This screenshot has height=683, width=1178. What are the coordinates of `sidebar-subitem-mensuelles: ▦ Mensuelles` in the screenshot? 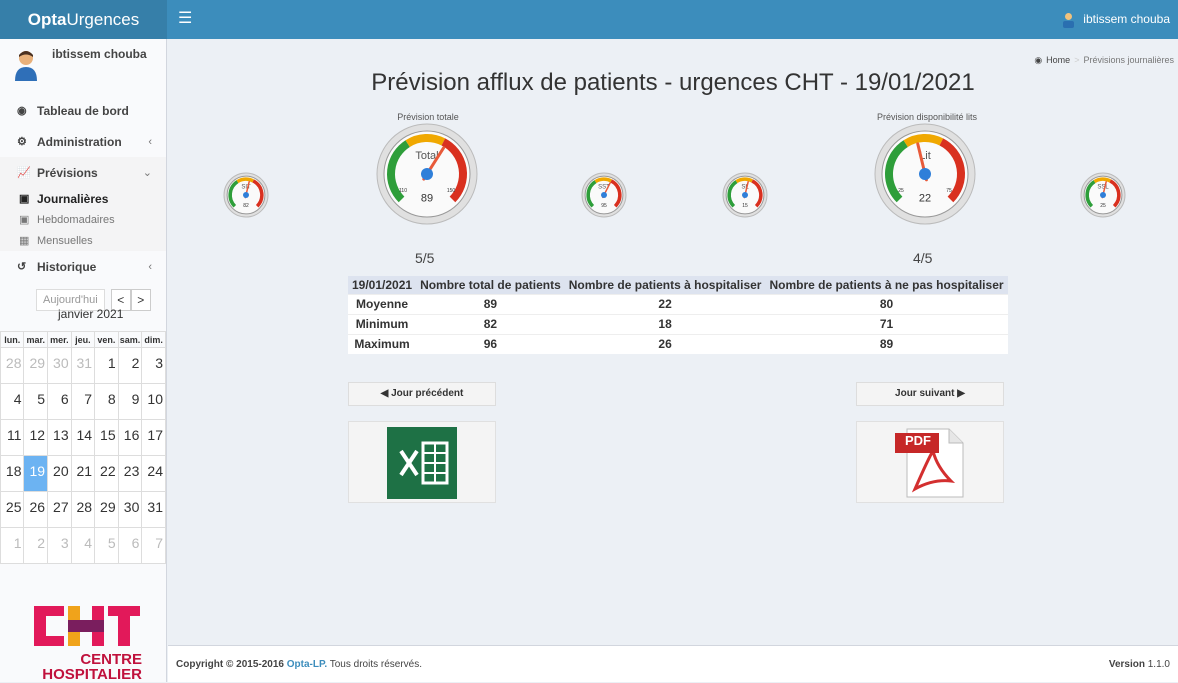 It's located at (83, 240).